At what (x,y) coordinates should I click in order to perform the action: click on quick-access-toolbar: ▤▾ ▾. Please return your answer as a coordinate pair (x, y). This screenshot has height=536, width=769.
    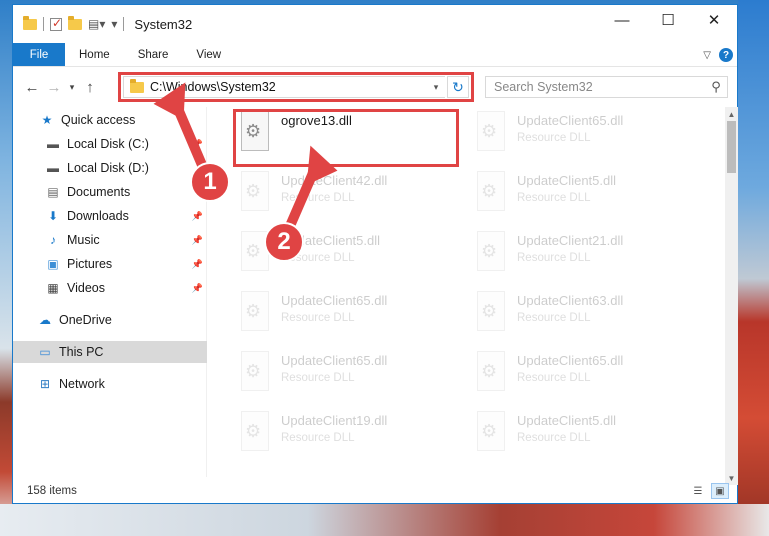
    Looking at the image, I should click on (69, 23).